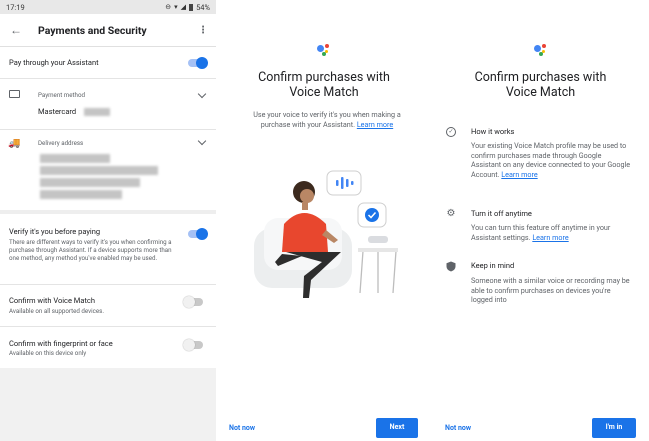 The width and height of the screenshot is (649, 441). I want to click on dnd-icon: ⊖, so click(168, 7).